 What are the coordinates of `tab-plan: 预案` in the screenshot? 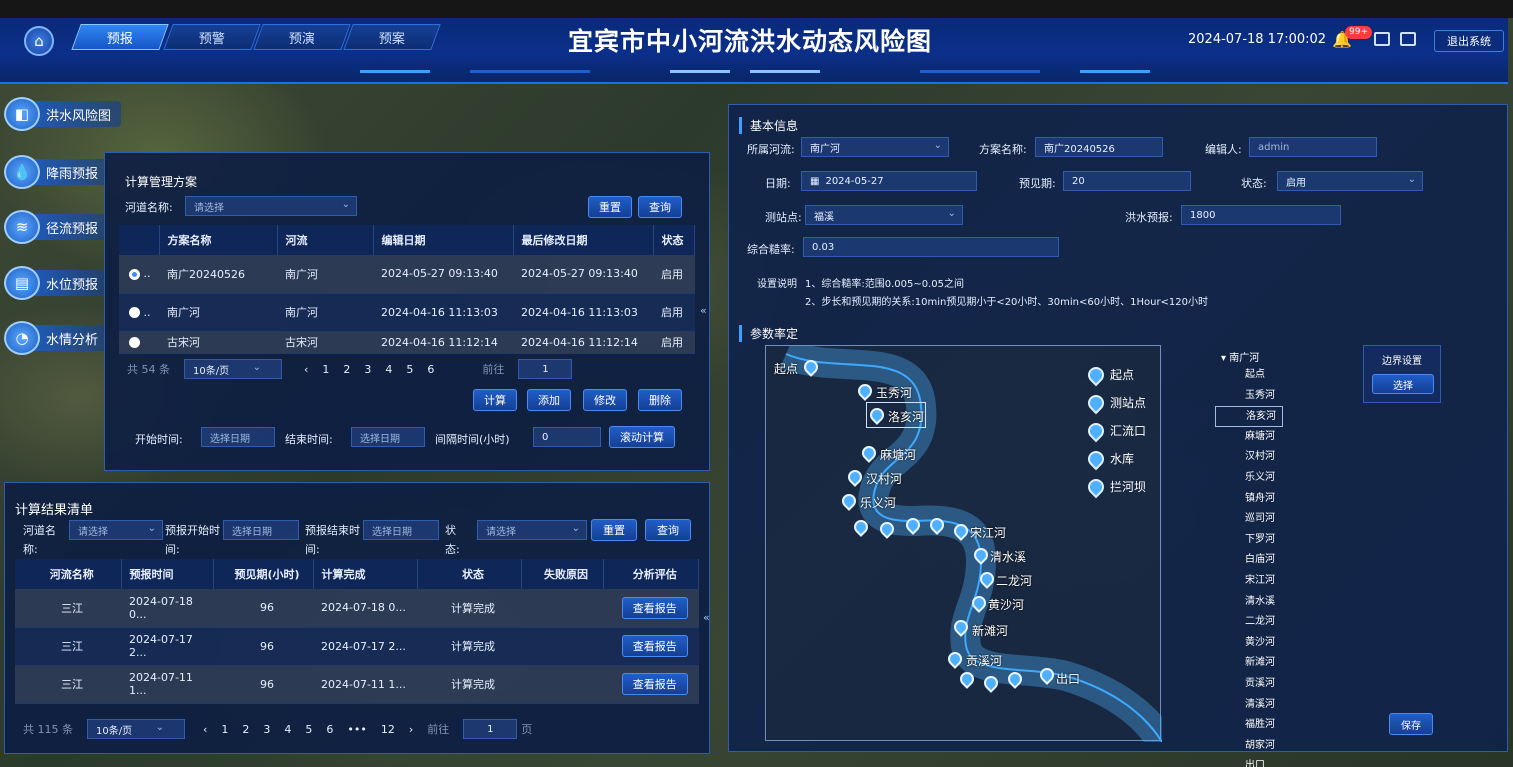 It's located at (392, 37).